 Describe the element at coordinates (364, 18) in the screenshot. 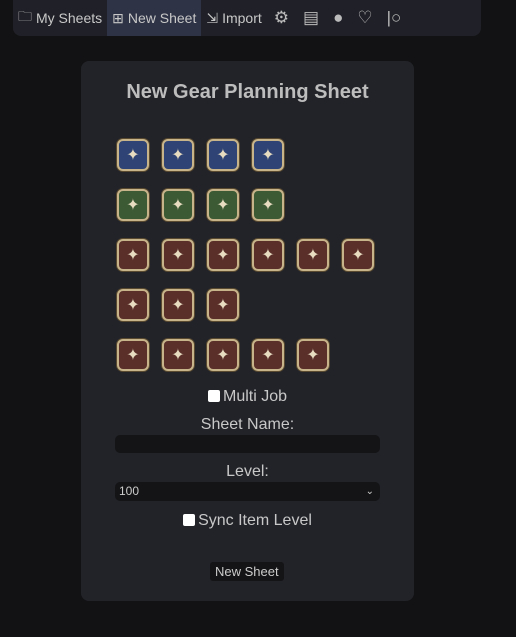

I see `kofi-icon: ♡` at that location.